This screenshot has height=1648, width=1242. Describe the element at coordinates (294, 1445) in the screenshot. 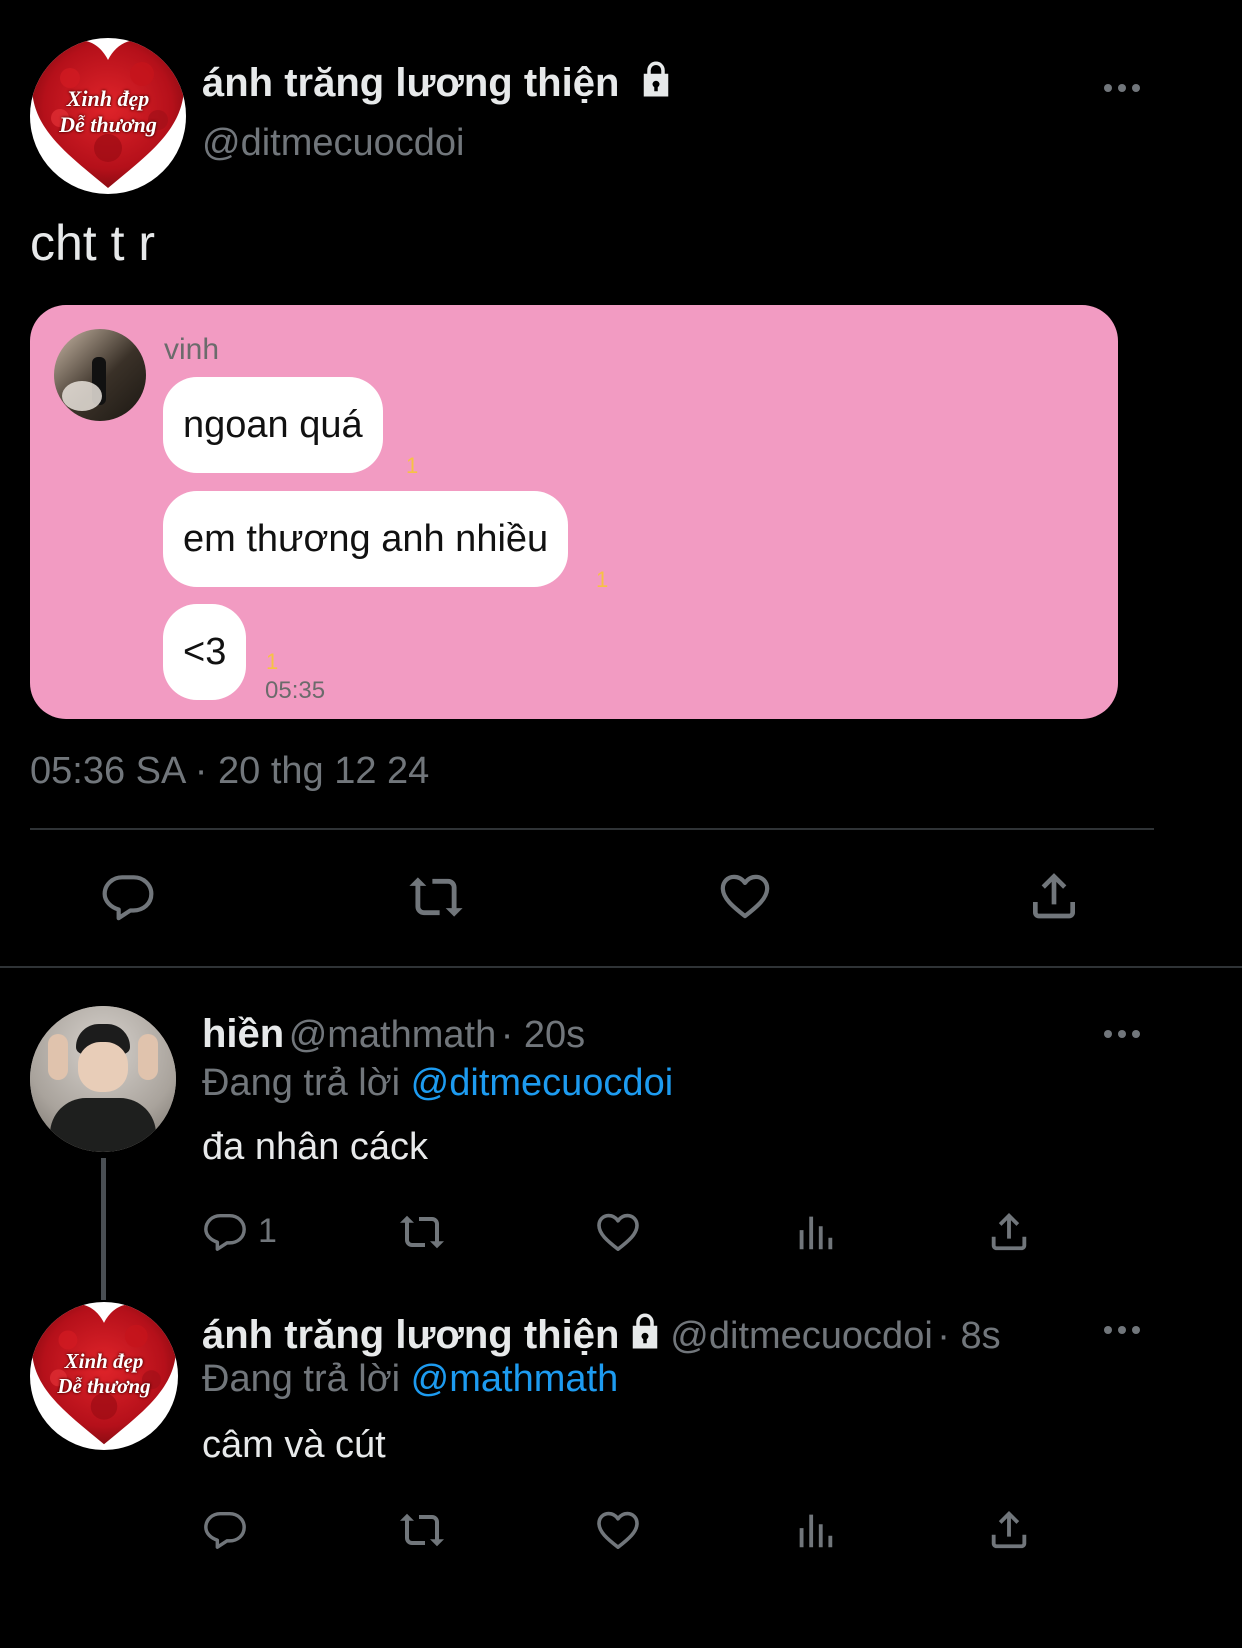

I see `tweet-text: câm và cút` at that location.